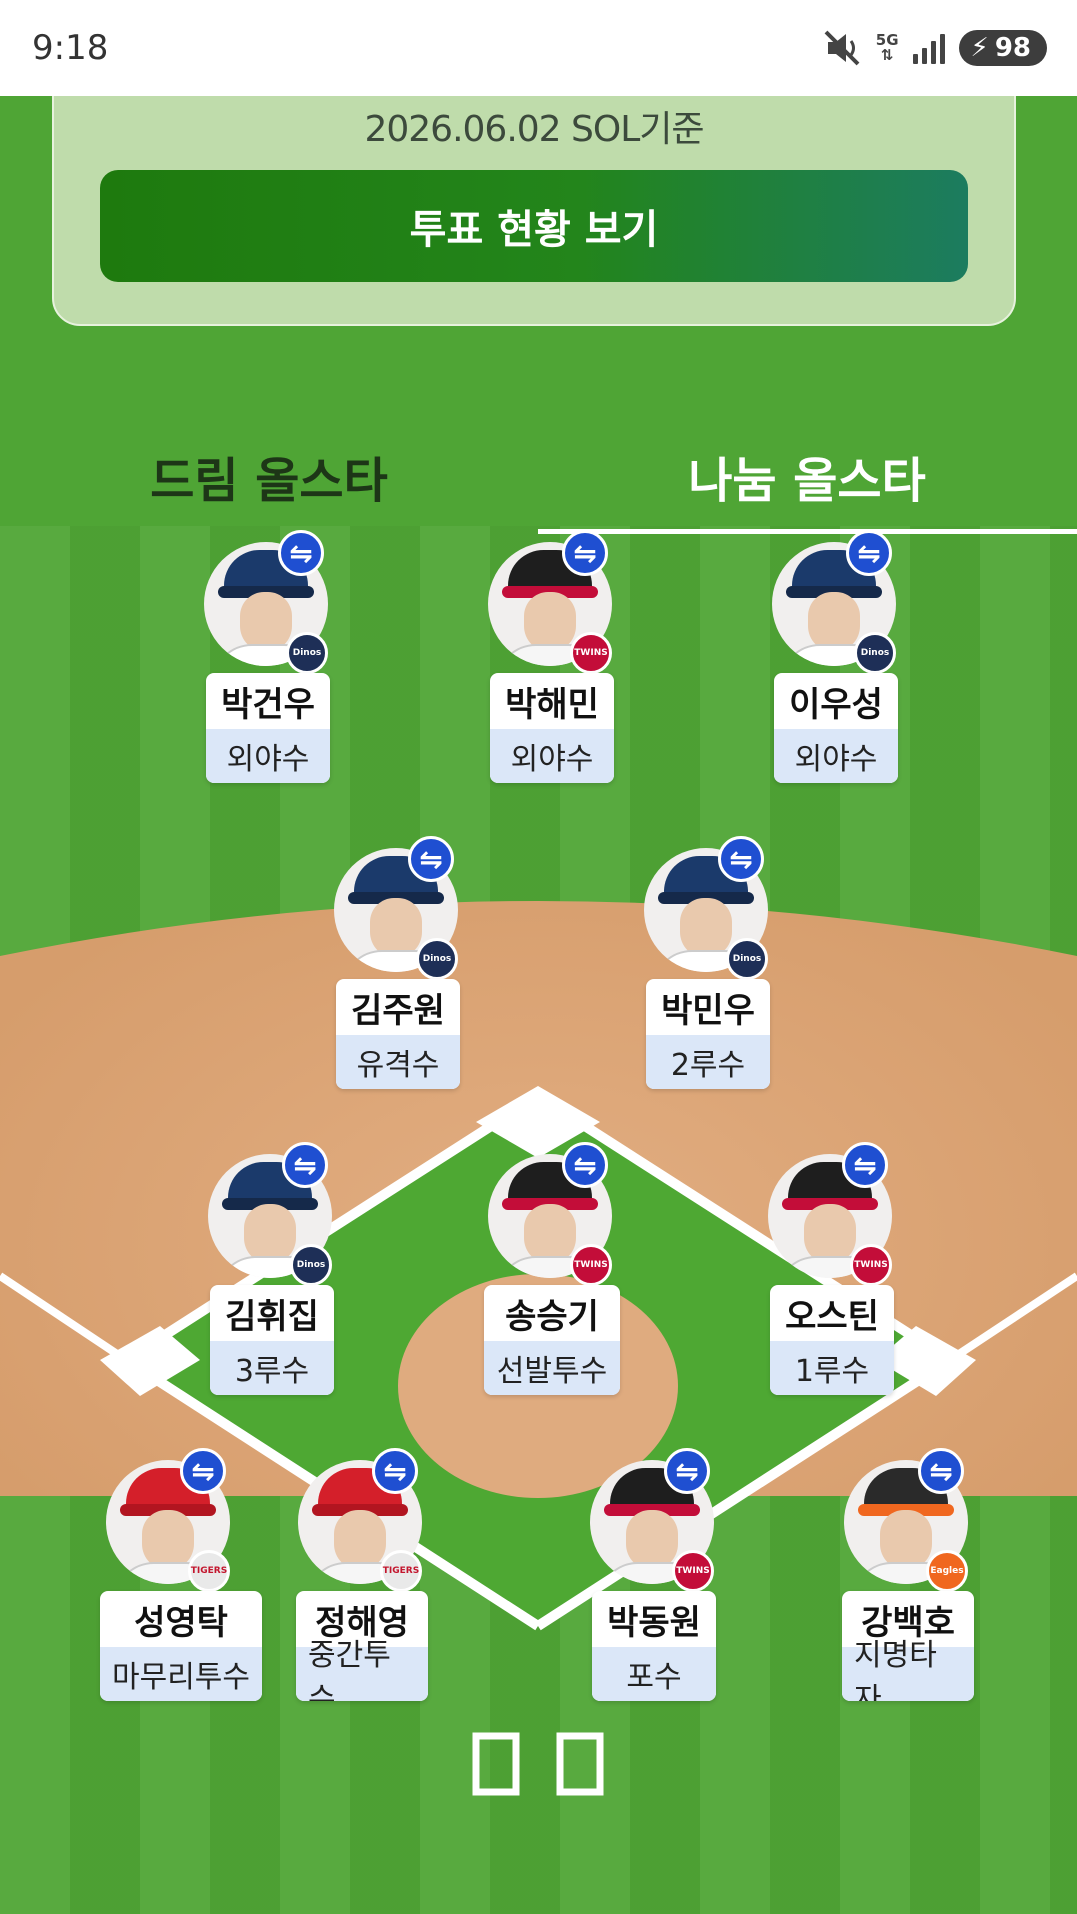  I want to click on player-name: 송승기, so click(552, 1316).